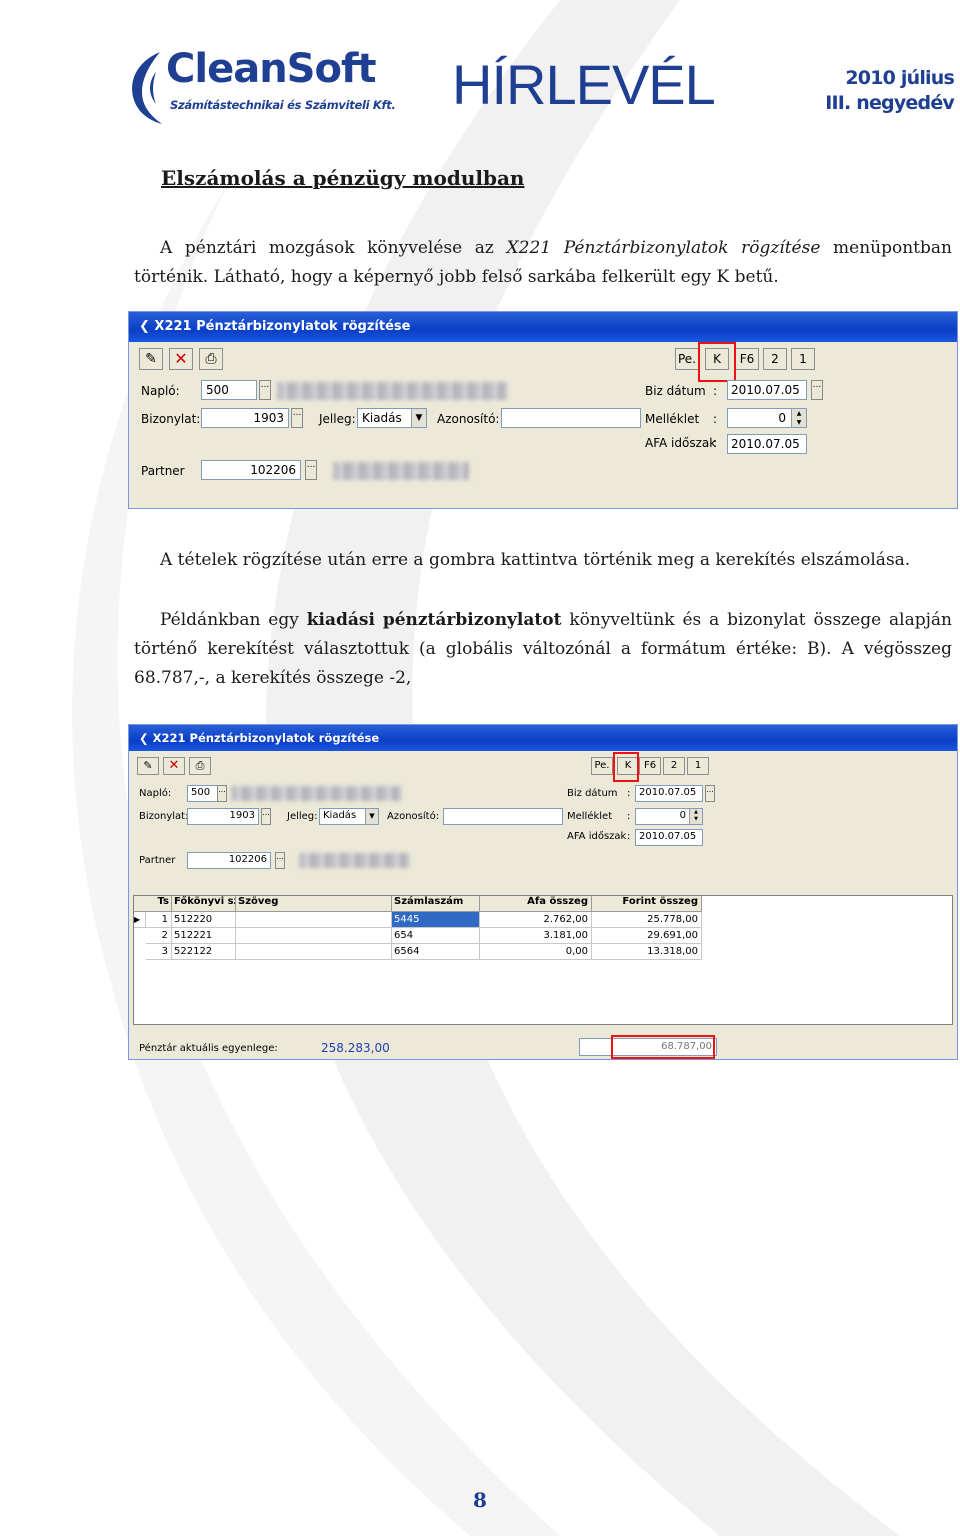 Image resolution: width=960 pixels, height=1536 pixels. I want to click on p3-text-a: Példánkban egy, so click(233, 620).